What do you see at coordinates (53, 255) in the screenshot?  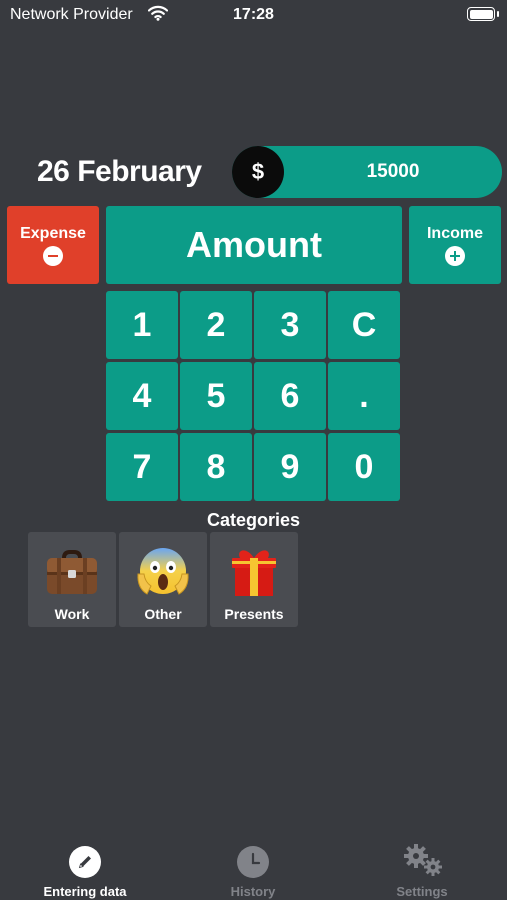 I see `minus-circle-icon` at bounding box center [53, 255].